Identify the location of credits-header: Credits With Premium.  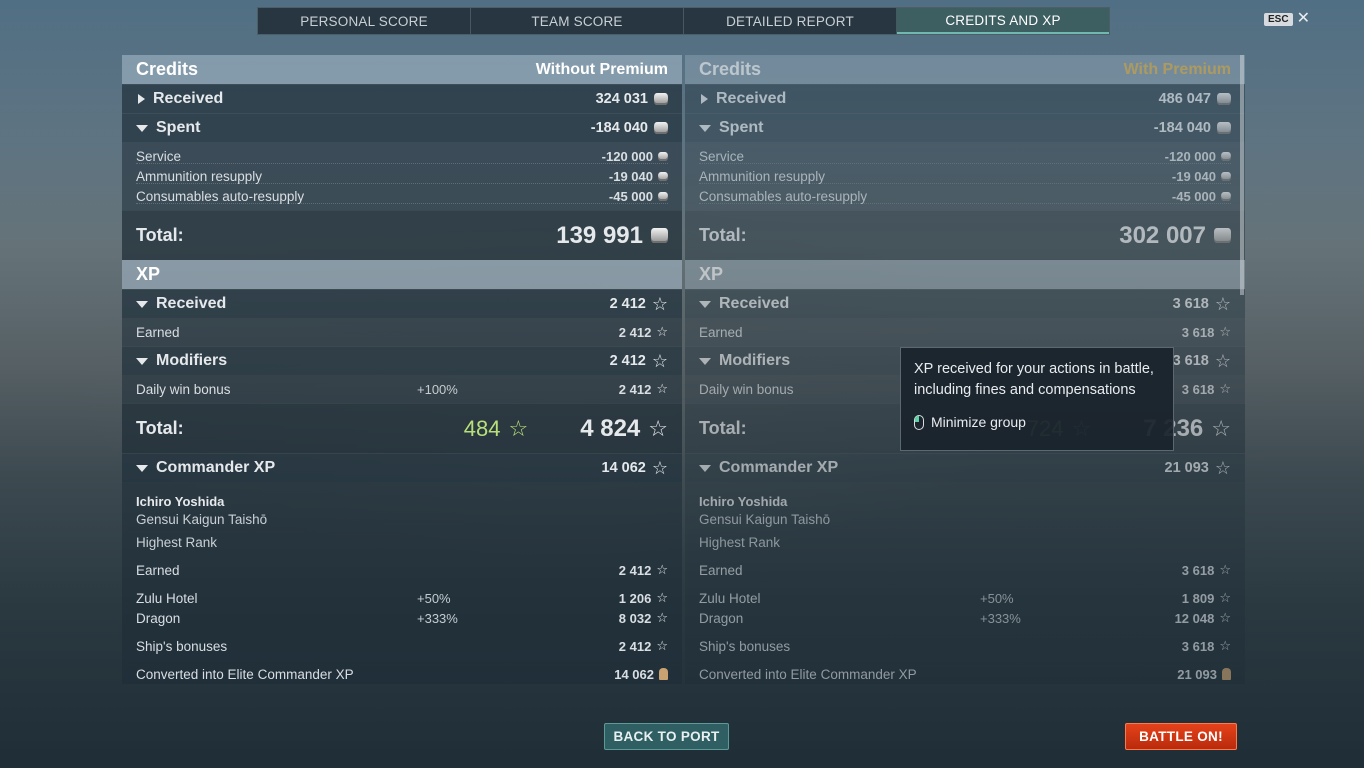
(965, 69).